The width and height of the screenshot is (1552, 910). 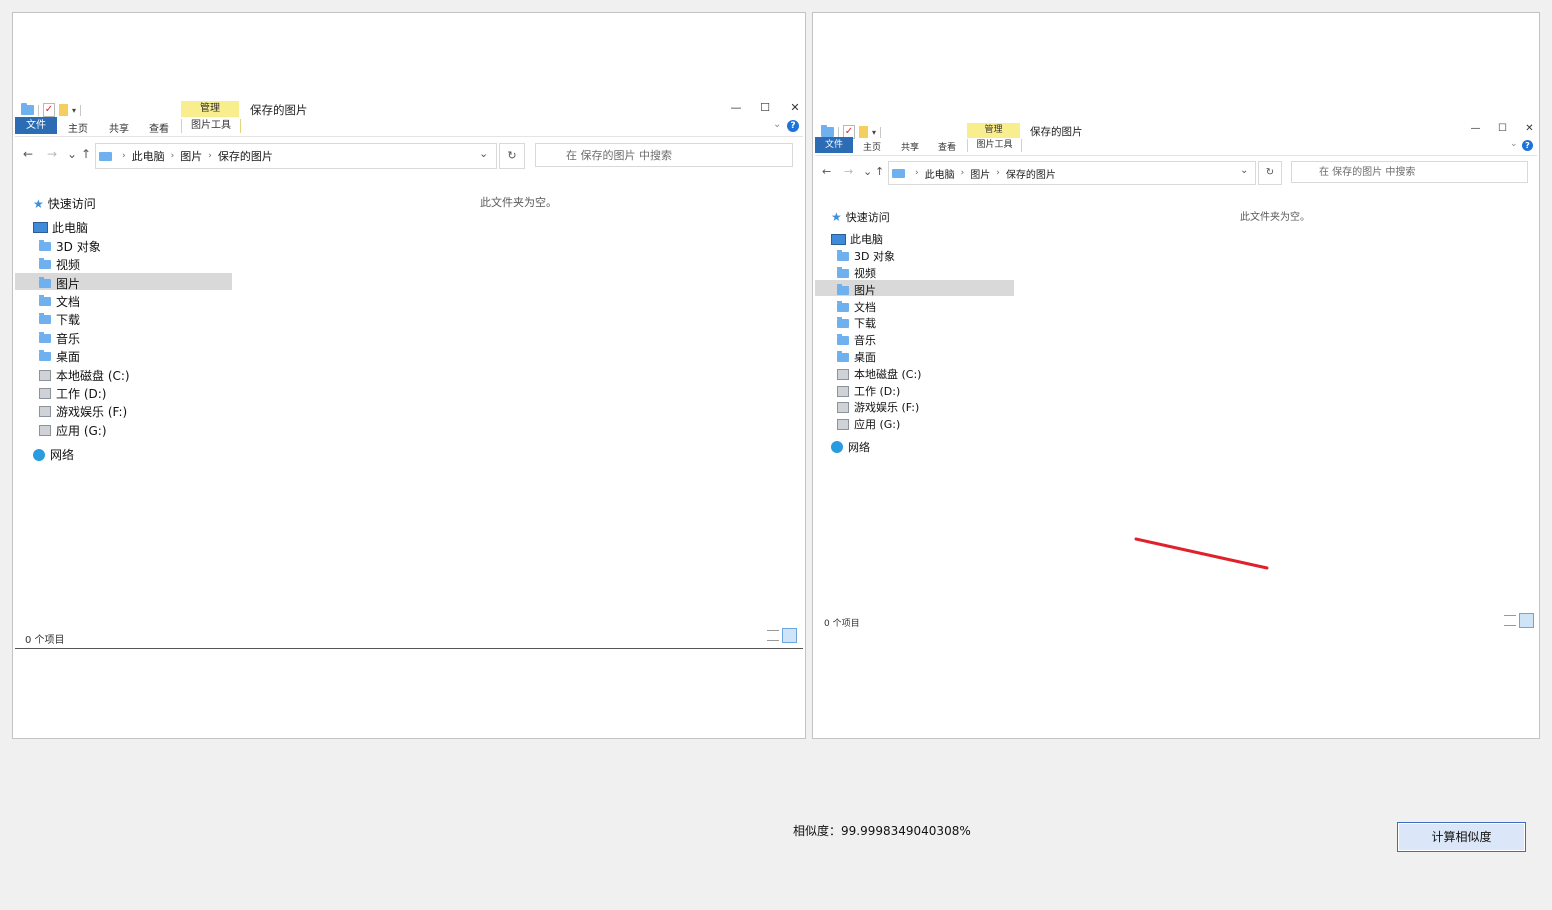 I want to click on address-bar: › 此电脑 › 图片 › 保存的图片, so click(x=296, y=156).